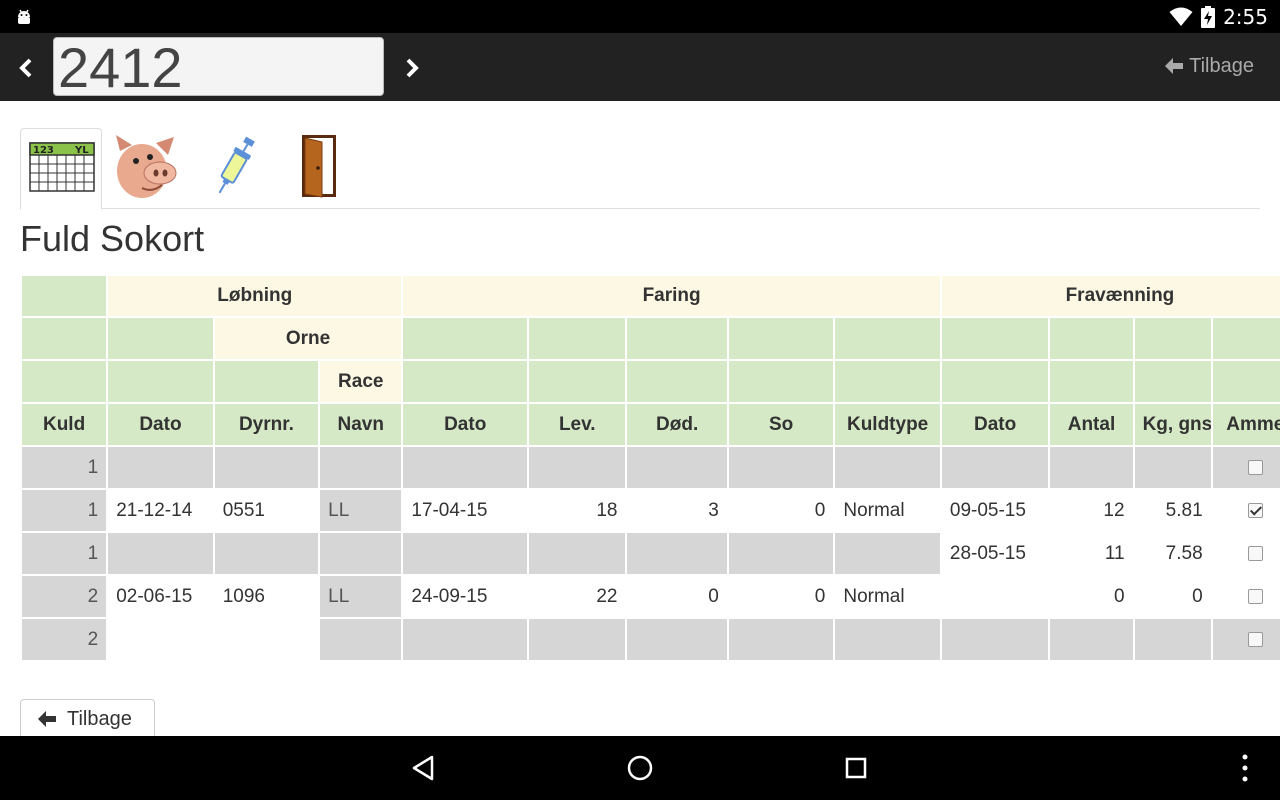  I want to click on cell-antal: 11, so click(1091, 553).